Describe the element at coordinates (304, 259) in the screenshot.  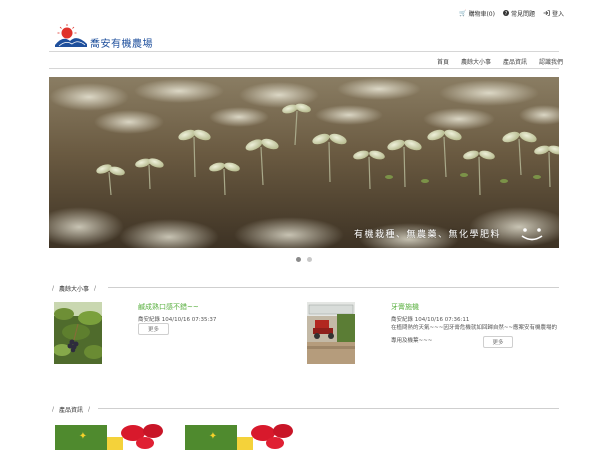
I see `carousel-indicators` at that location.